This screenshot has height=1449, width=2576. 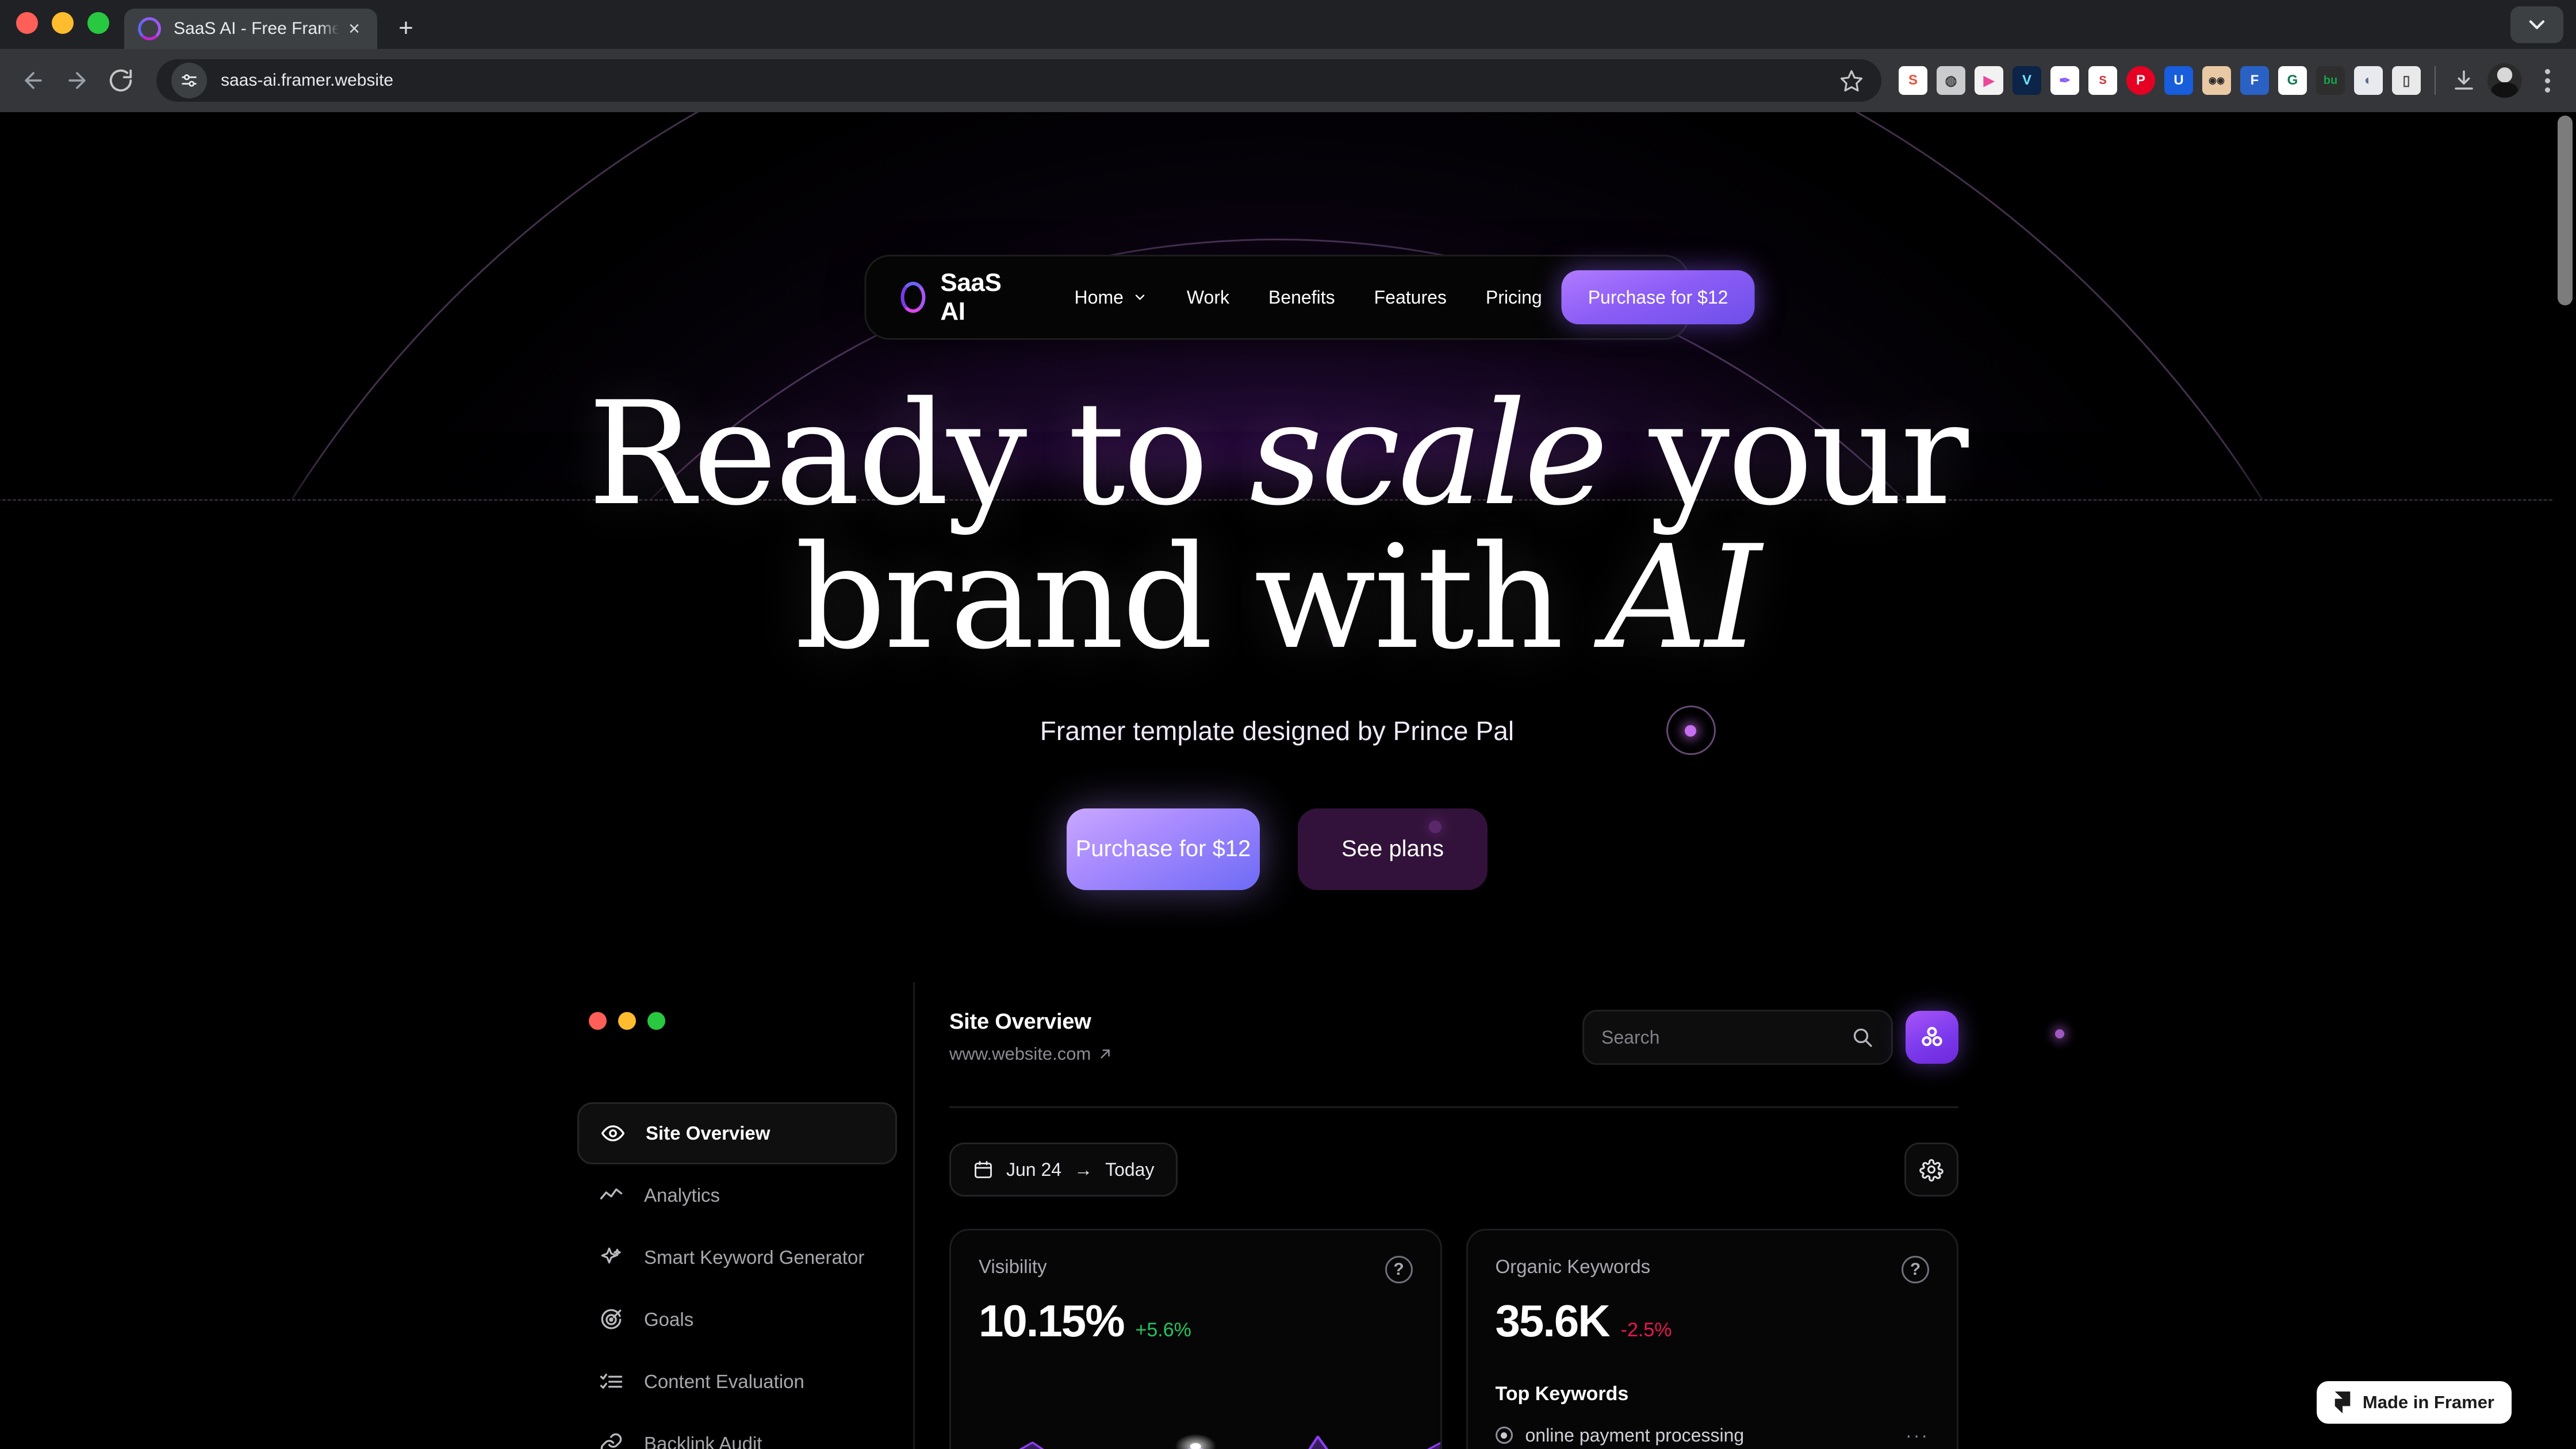 What do you see at coordinates (2140, 80) in the screenshot?
I see `pinterest-extension-icon: P` at bounding box center [2140, 80].